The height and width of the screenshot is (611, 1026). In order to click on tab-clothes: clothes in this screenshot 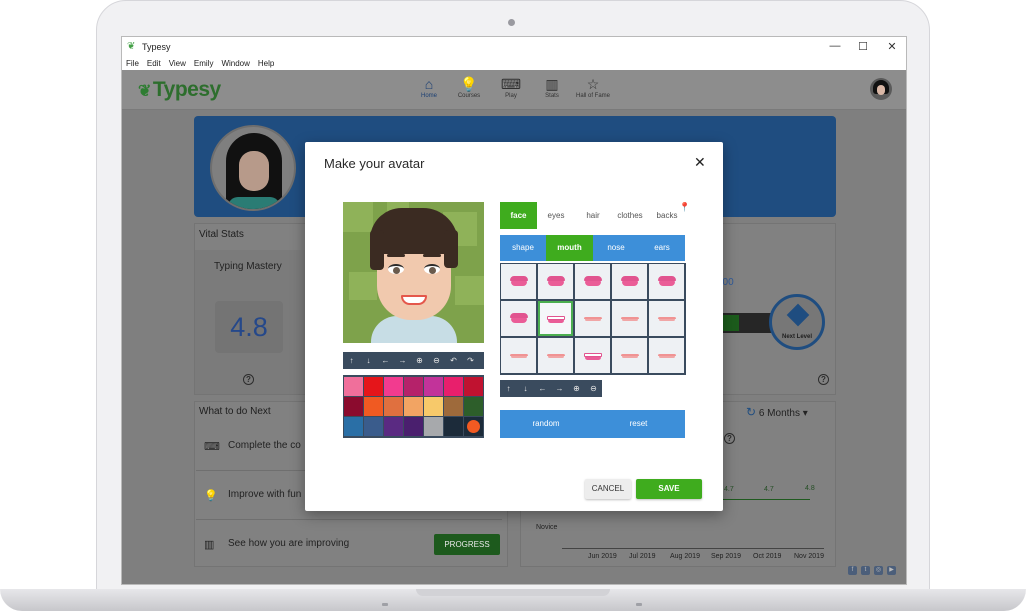, I will do `click(630, 215)`.